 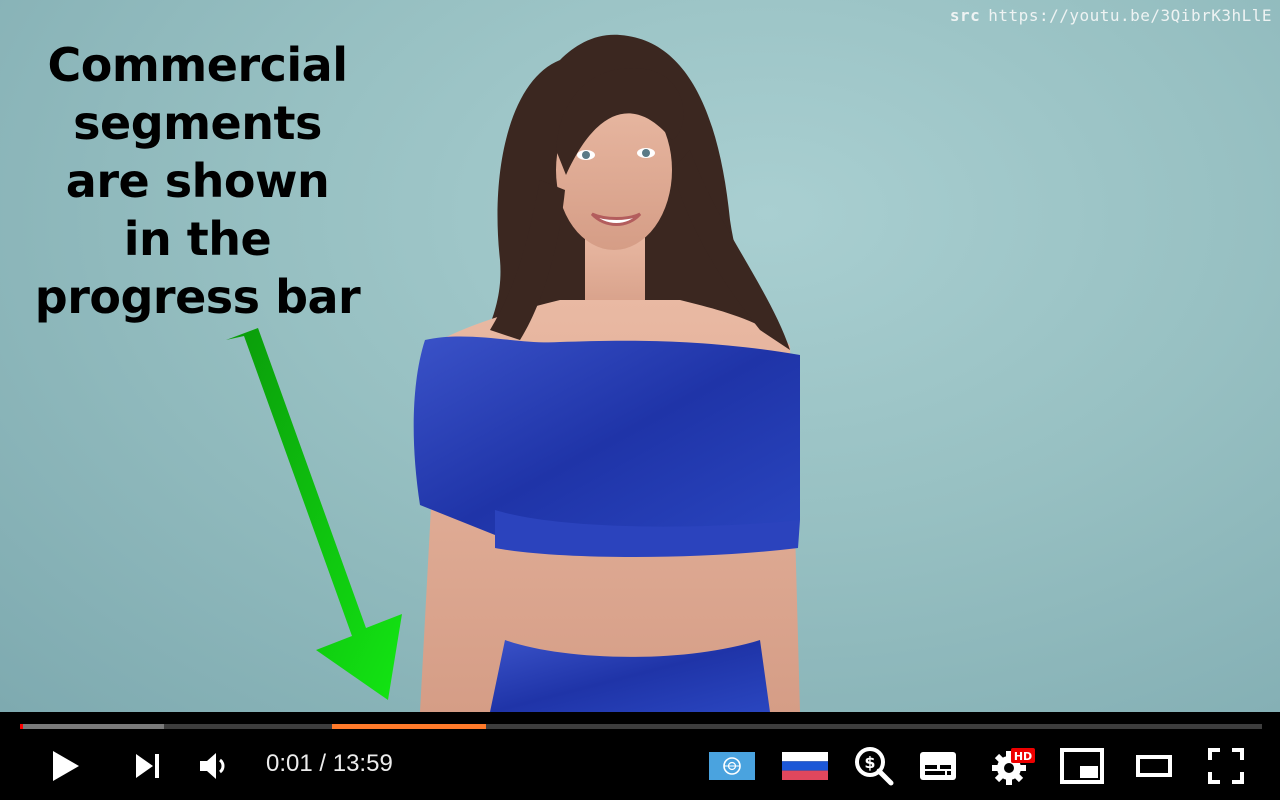 I want to click on settings-button: HD, so click(x=1013, y=766).